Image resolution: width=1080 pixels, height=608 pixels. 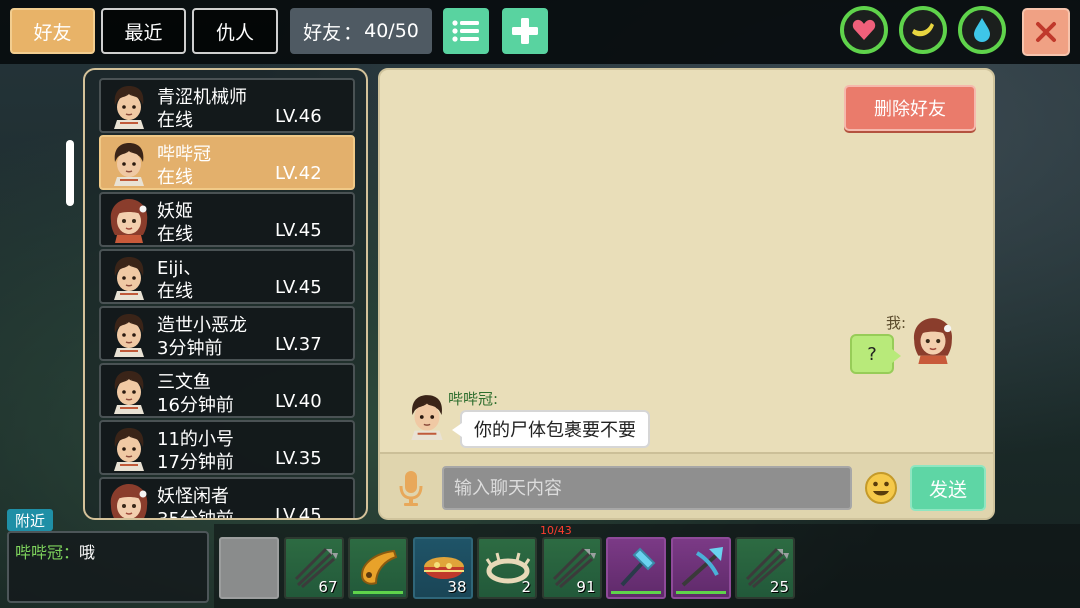 What do you see at coordinates (227, 162) in the screenshot?
I see `friend-row: 哔哔冠 在线 LV.42` at bounding box center [227, 162].